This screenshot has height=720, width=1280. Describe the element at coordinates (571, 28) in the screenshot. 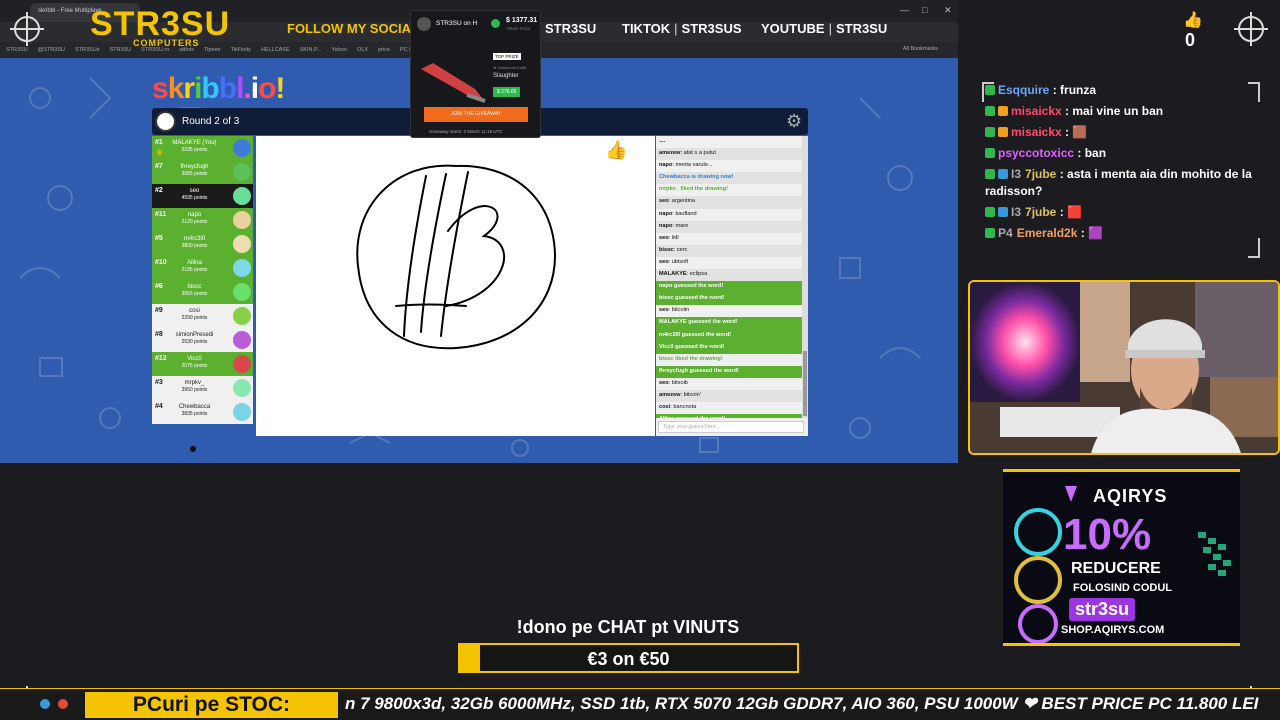

I see `social-handle-1: STR3SU` at that location.